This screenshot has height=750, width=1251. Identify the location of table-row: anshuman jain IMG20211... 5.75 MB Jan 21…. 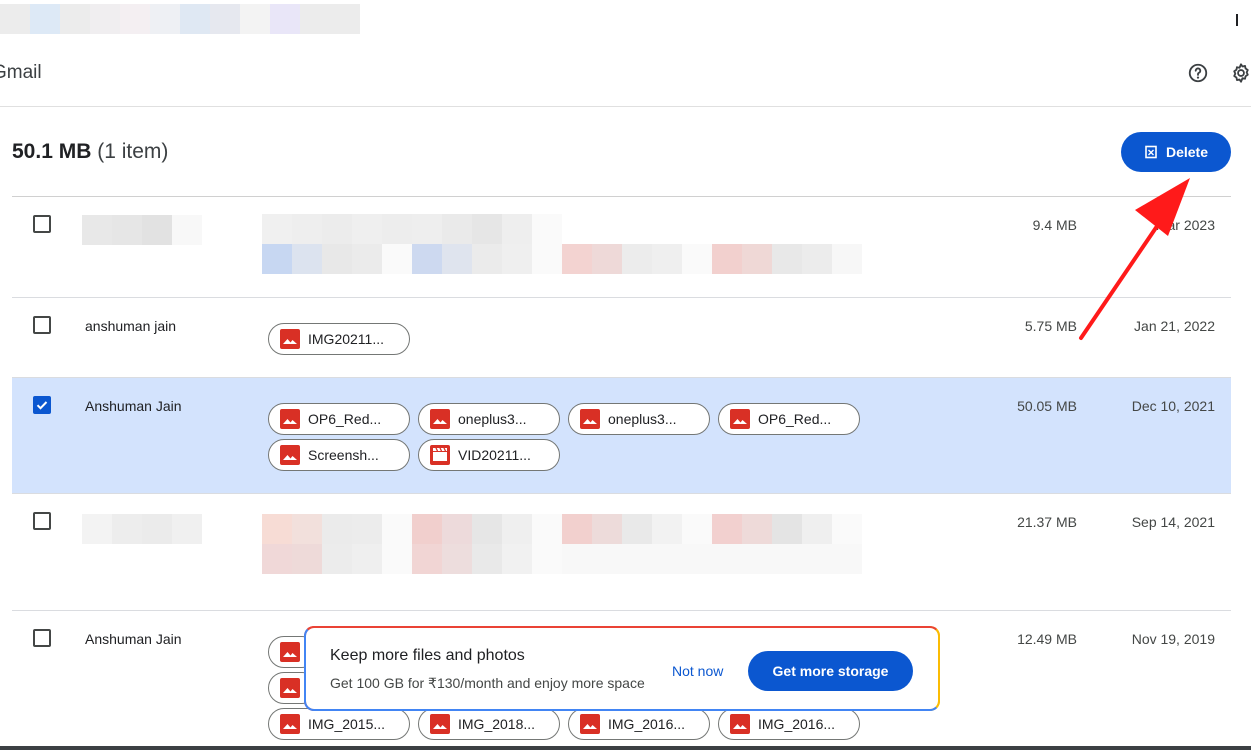
(621, 338).